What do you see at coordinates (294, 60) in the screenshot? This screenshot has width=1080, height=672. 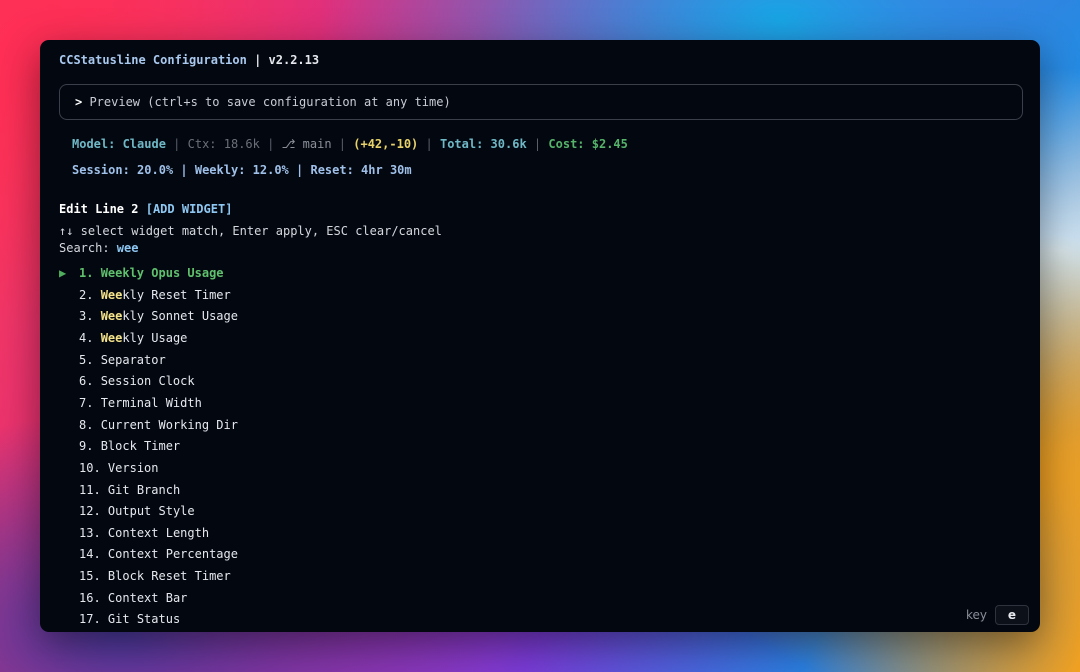 I see `app-version: v2.2.13` at bounding box center [294, 60].